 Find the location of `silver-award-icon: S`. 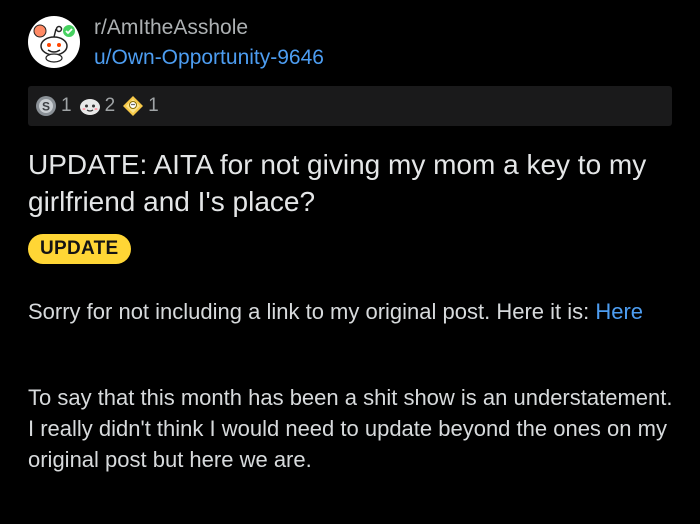

silver-award-icon: S is located at coordinates (46, 106).